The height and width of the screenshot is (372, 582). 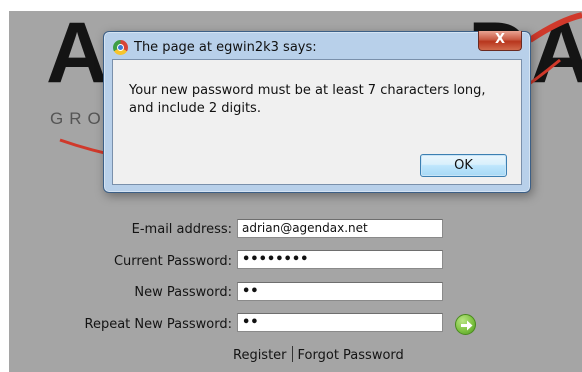 What do you see at coordinates (292, 354) in the screenshot?
I see `link-divider` at bounding box center [292, 354].